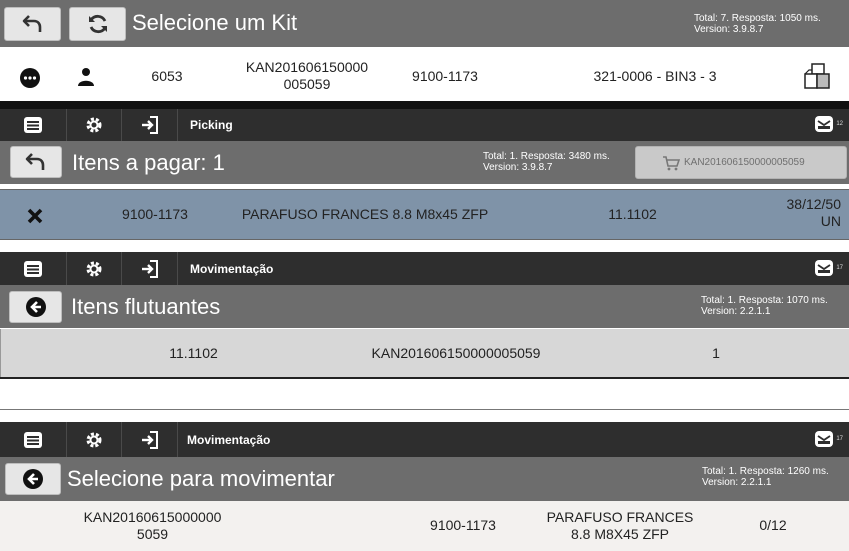  I want to click on move-item-kan: KAN20160615000000 5059, so click(152, 526).